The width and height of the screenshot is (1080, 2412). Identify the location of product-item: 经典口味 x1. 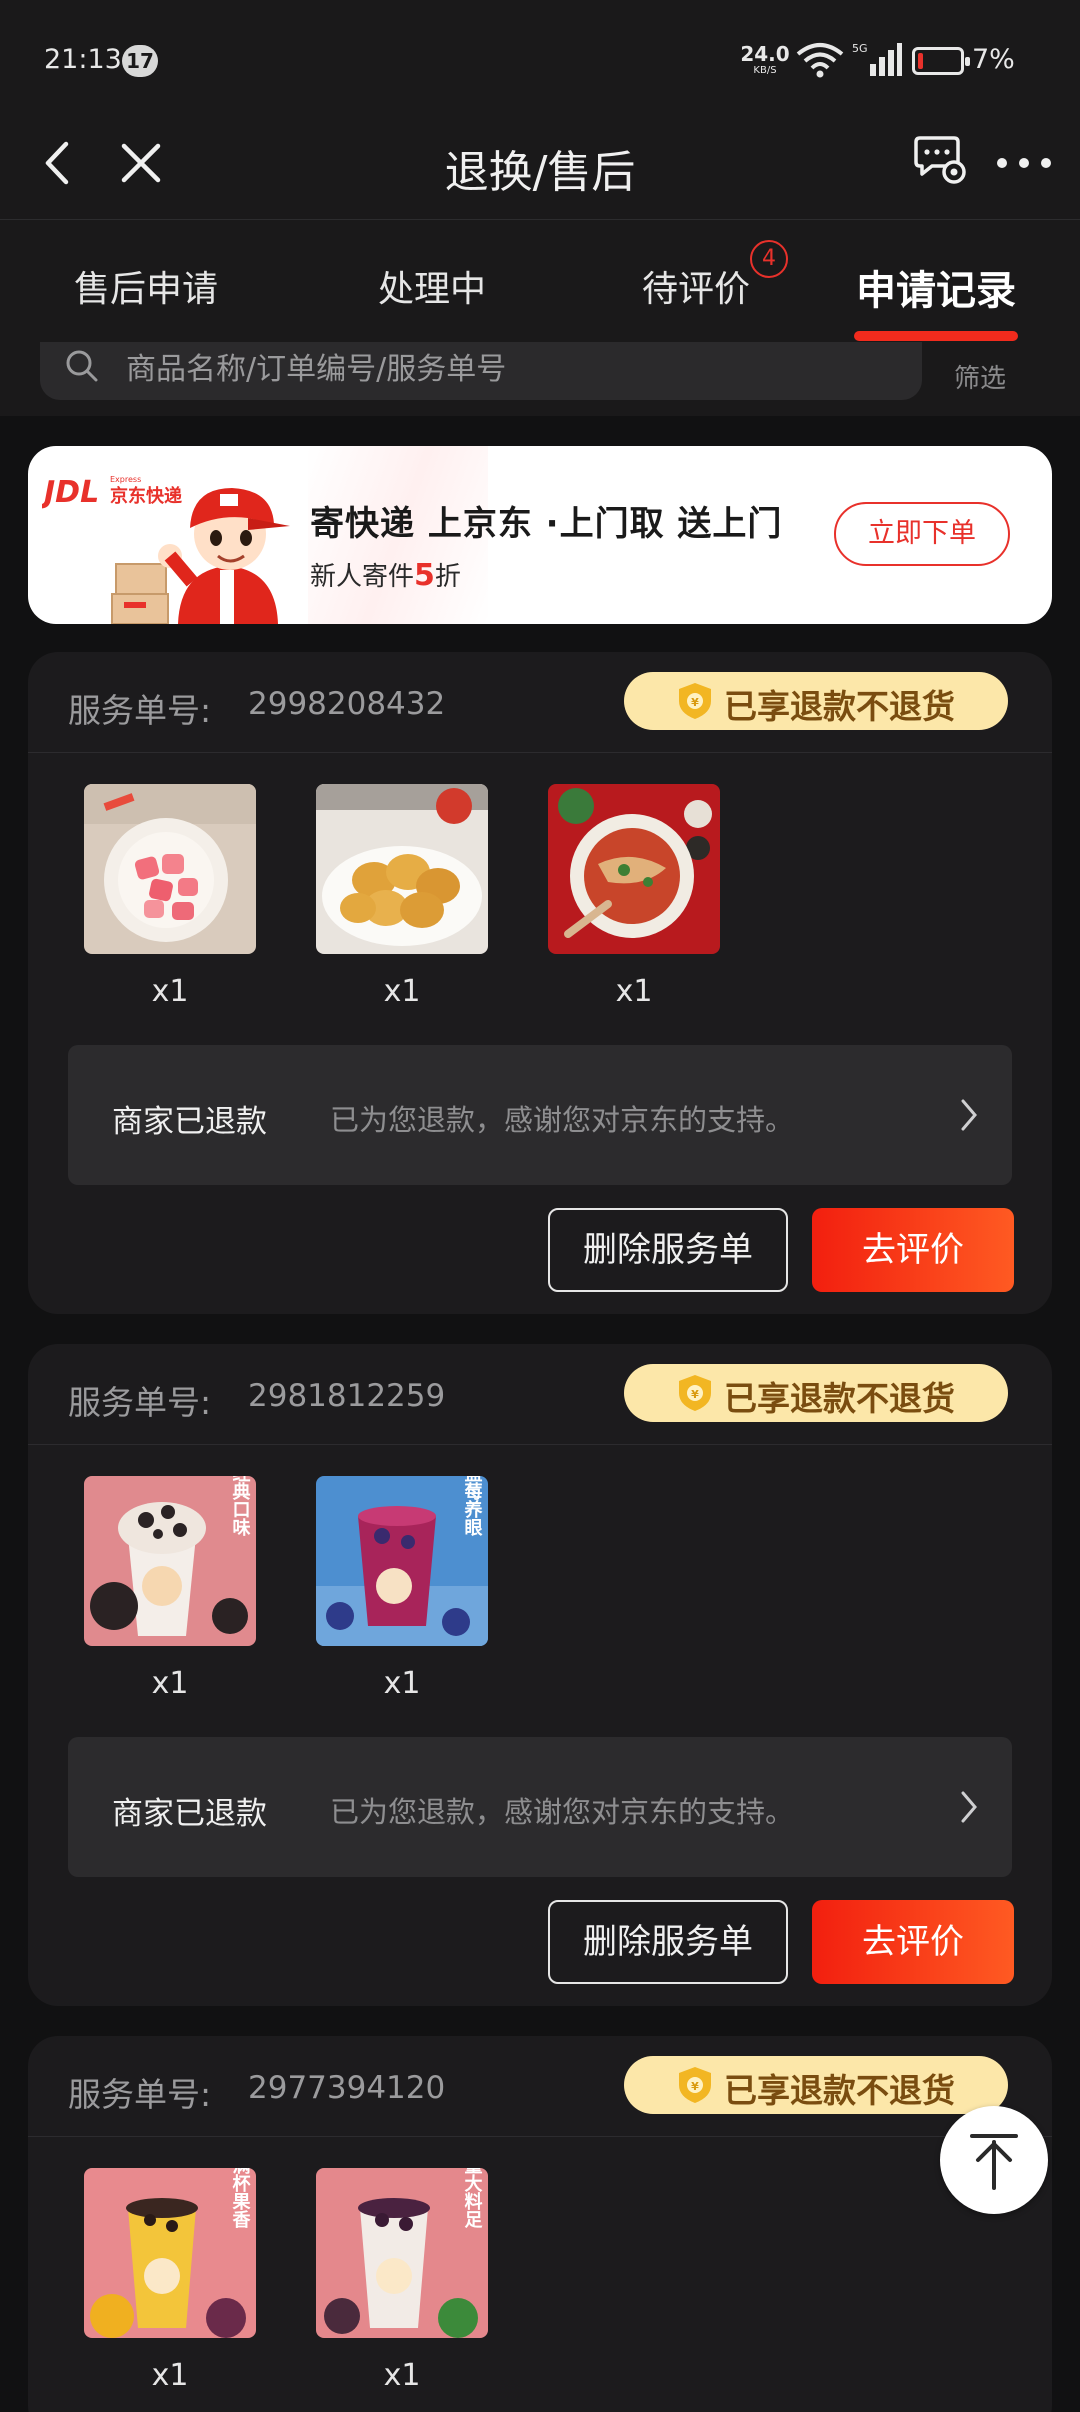
(170, 1582).